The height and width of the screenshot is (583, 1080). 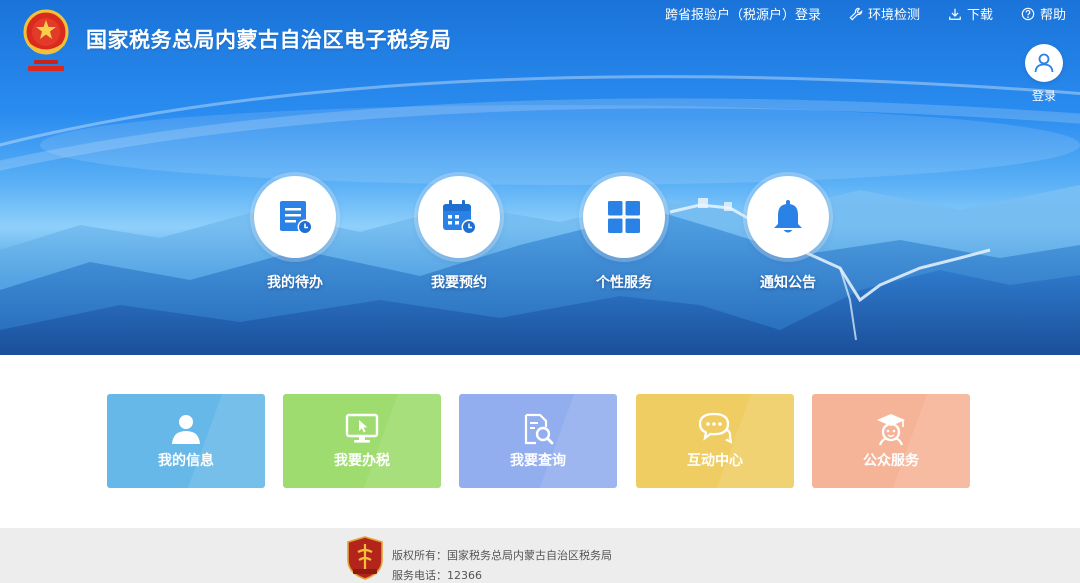 What do you see at coordinates (788, 283) in the screenshot?
I see `hero-label: 通知公告` at bounding box center [788, 283].